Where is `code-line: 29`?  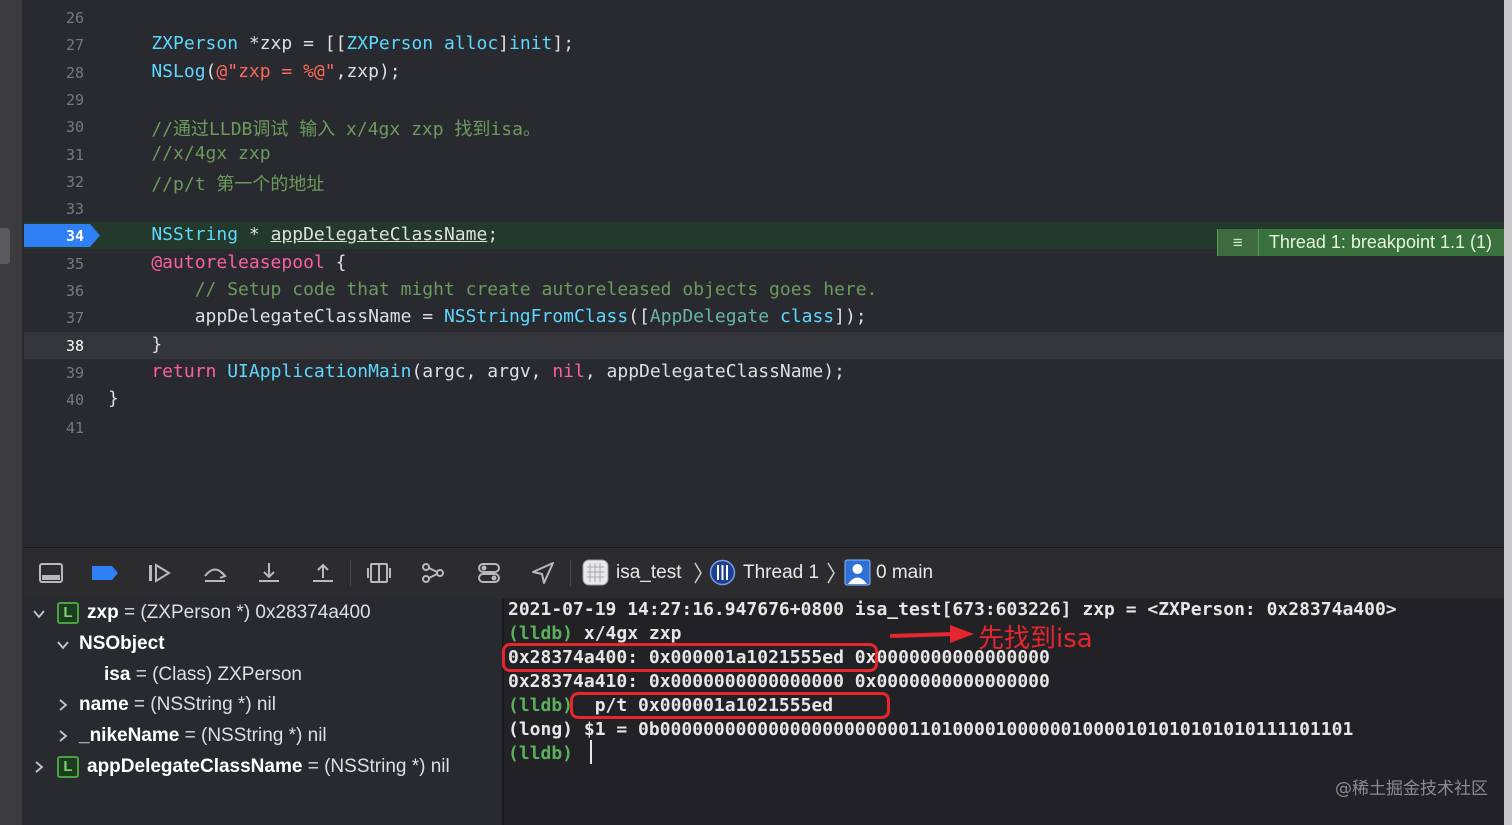 code-line: 29 is located at coordinates (764, 99).